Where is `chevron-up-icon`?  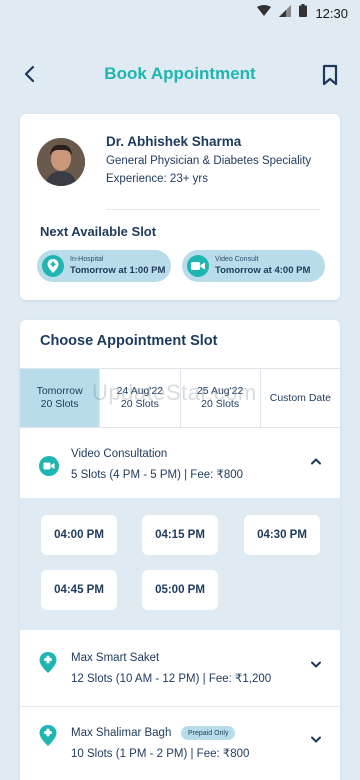
chevron-up-icon is located at coordinates (316, 458).